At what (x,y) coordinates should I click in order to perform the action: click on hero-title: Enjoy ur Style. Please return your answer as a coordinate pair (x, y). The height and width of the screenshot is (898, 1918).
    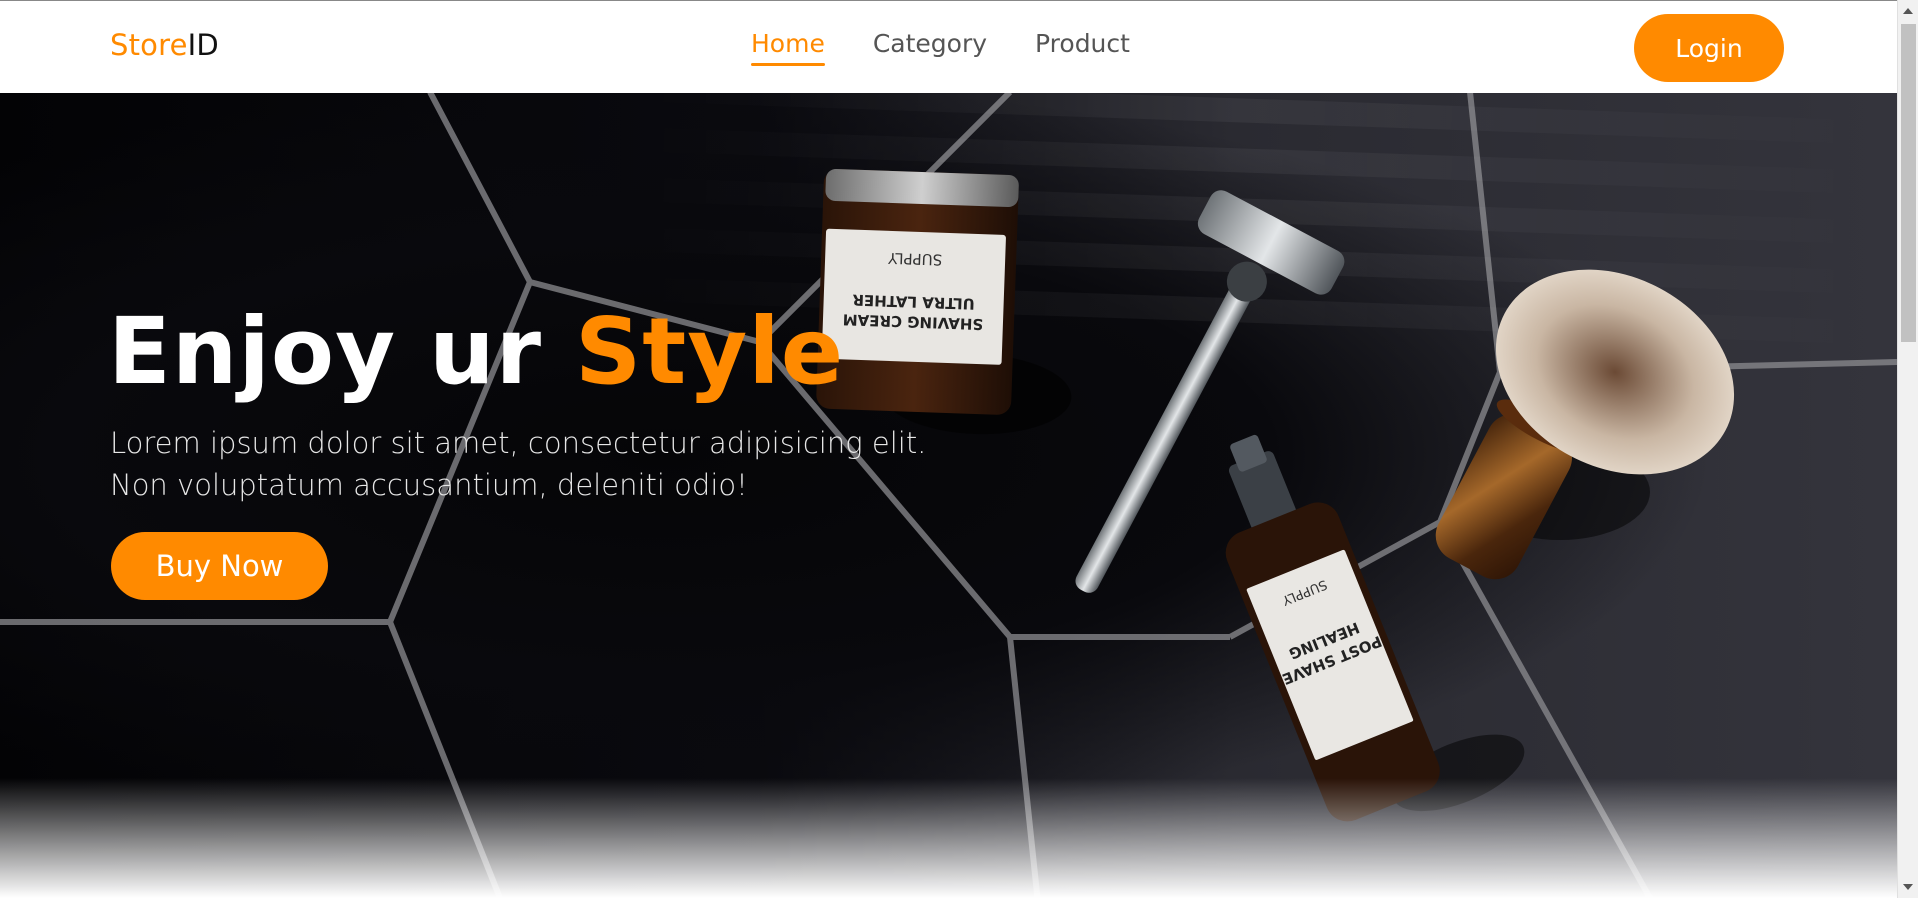
    Looking at the image, I should click on (476, 351).